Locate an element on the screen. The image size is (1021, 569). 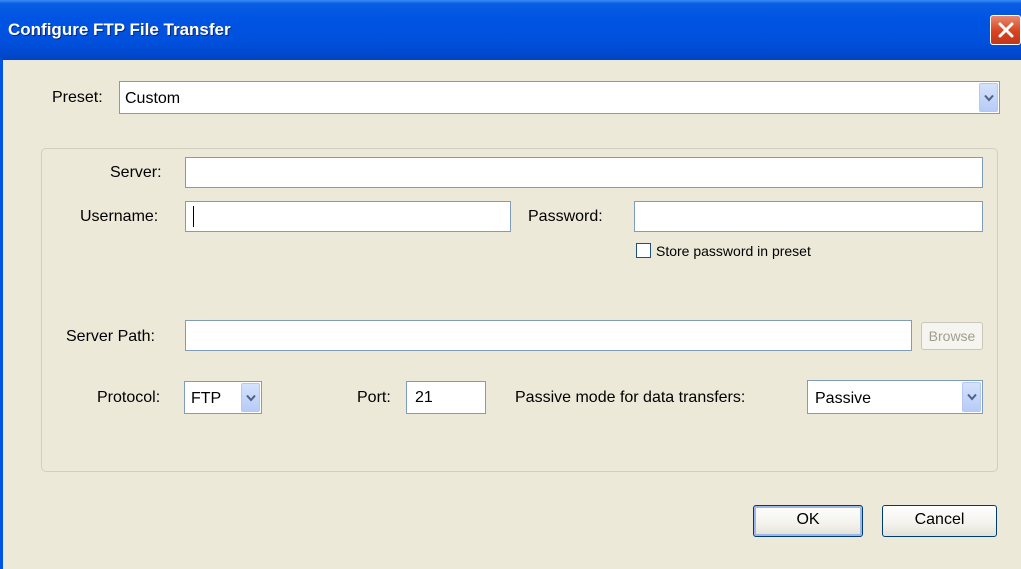
server-path-label: Server Path: is located at coordinates (110, 336).